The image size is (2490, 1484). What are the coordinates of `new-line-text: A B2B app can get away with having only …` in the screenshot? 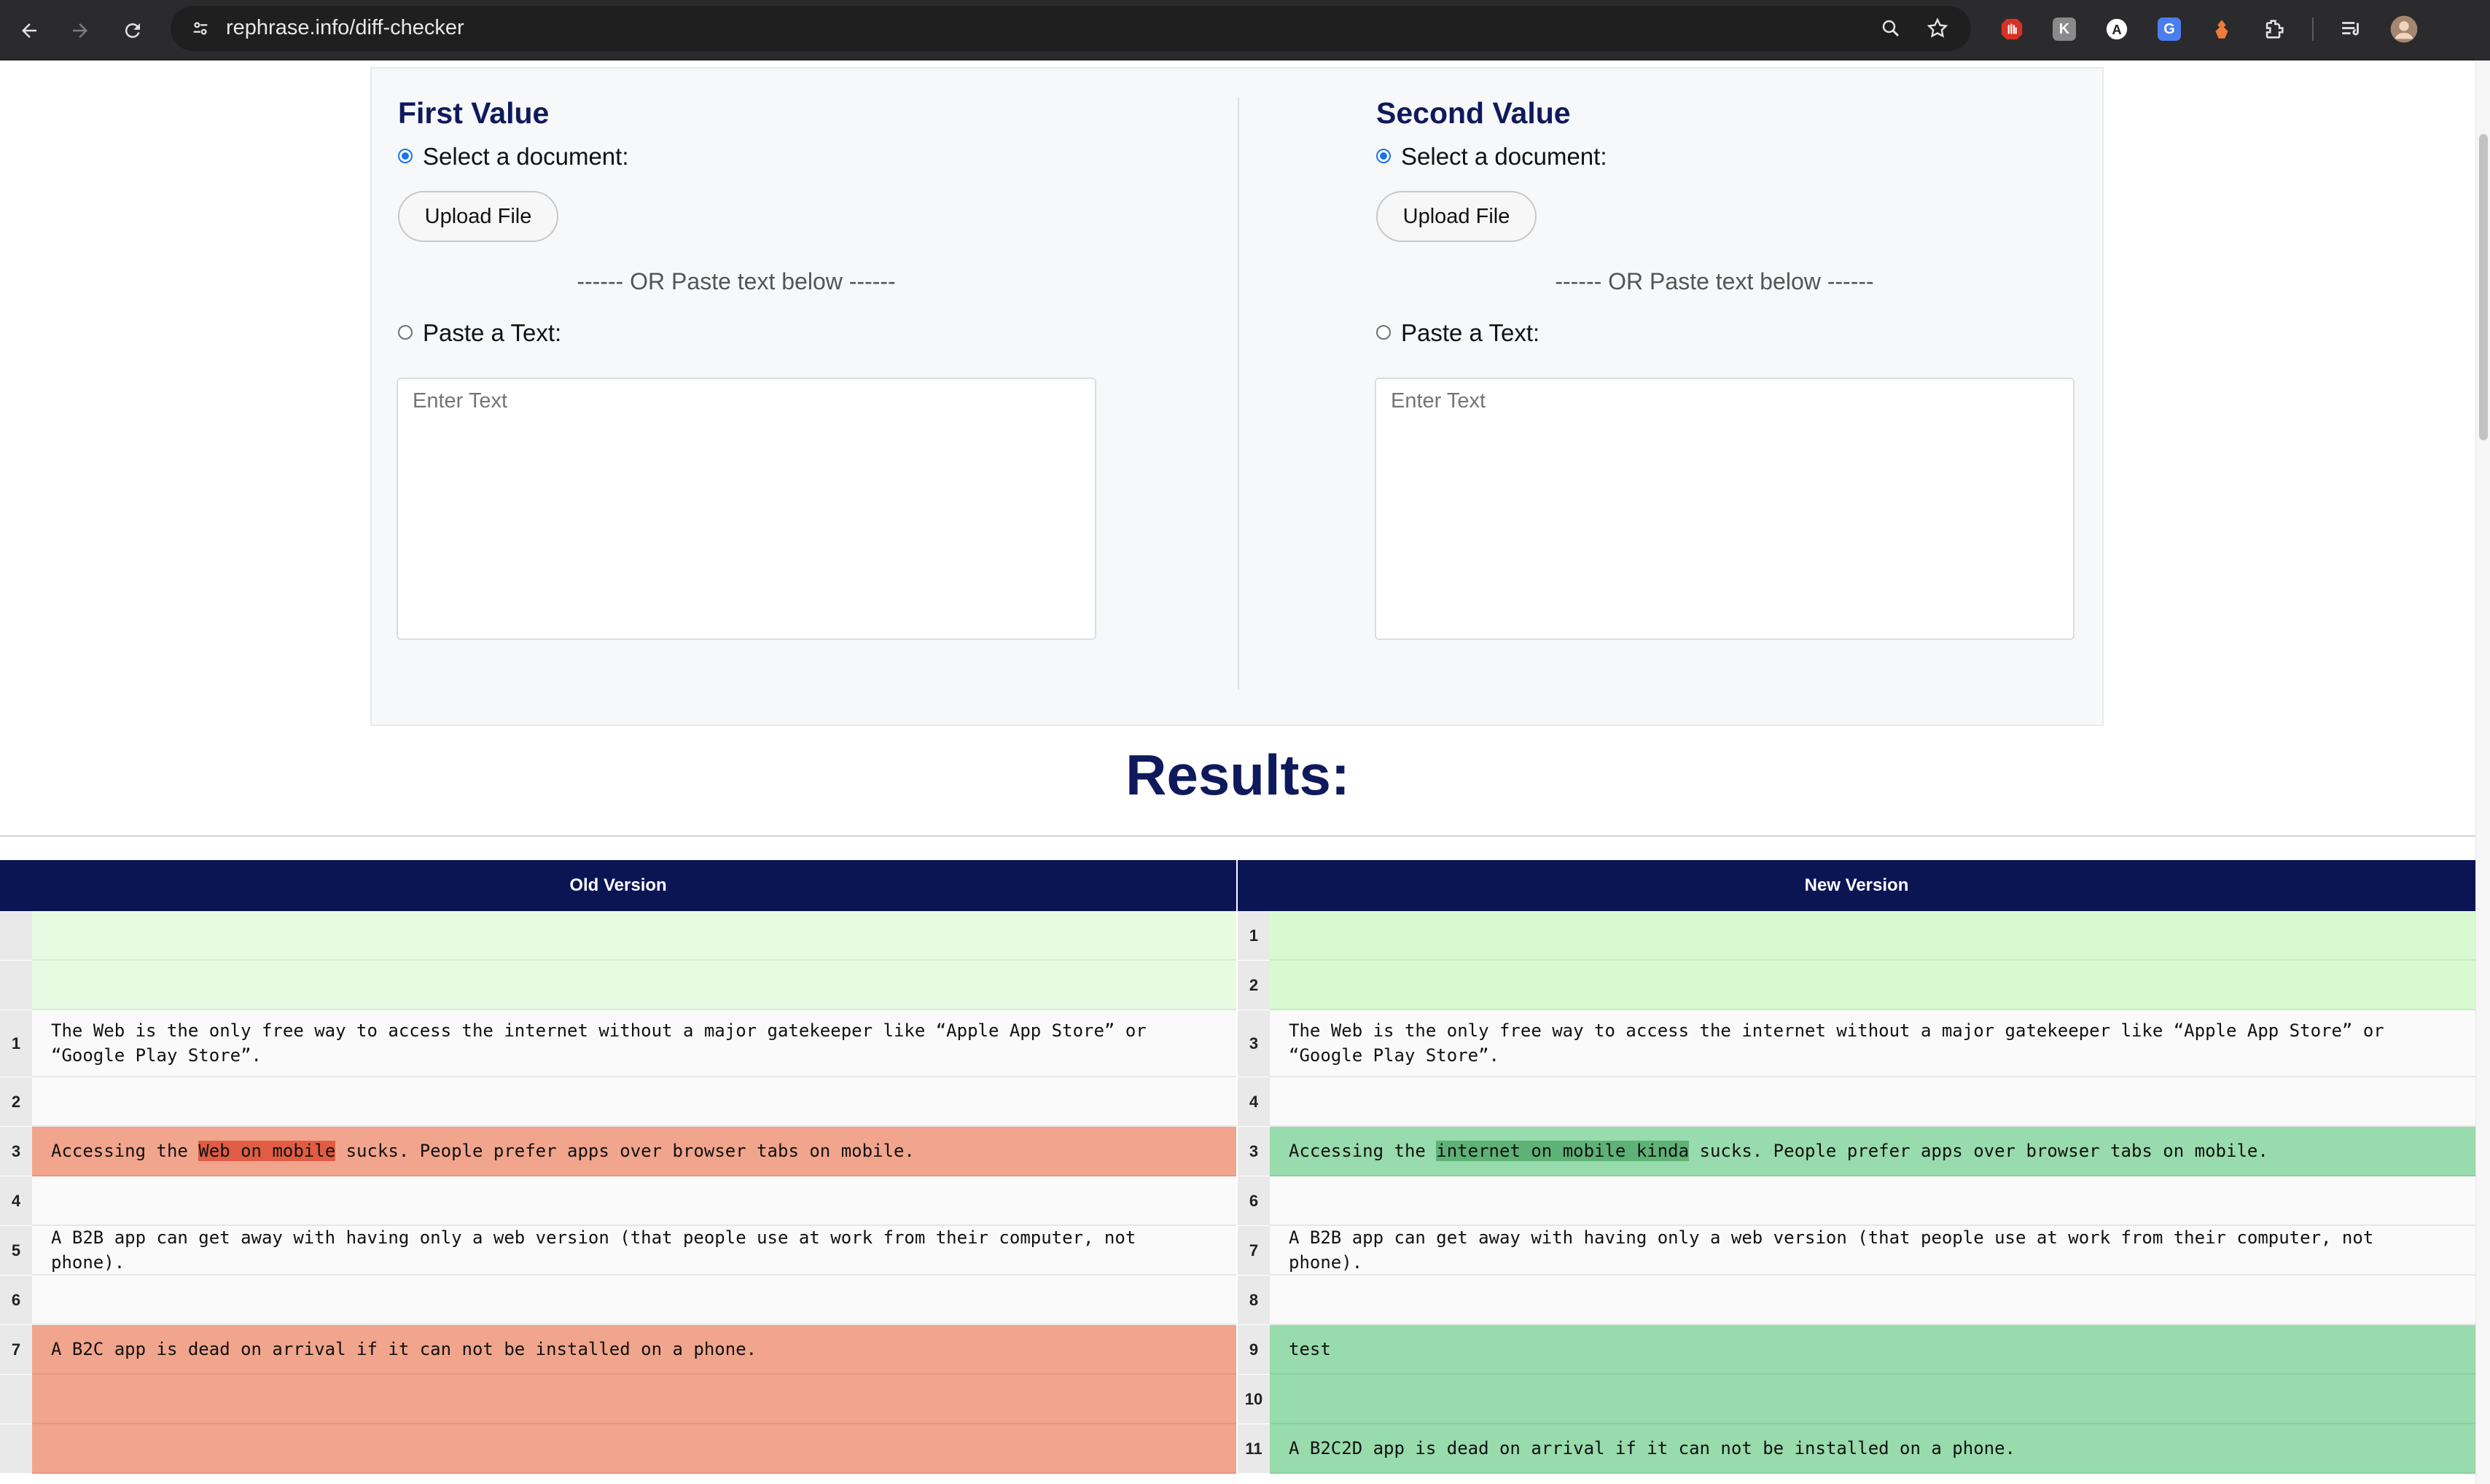 It's located at (1872, 1251).